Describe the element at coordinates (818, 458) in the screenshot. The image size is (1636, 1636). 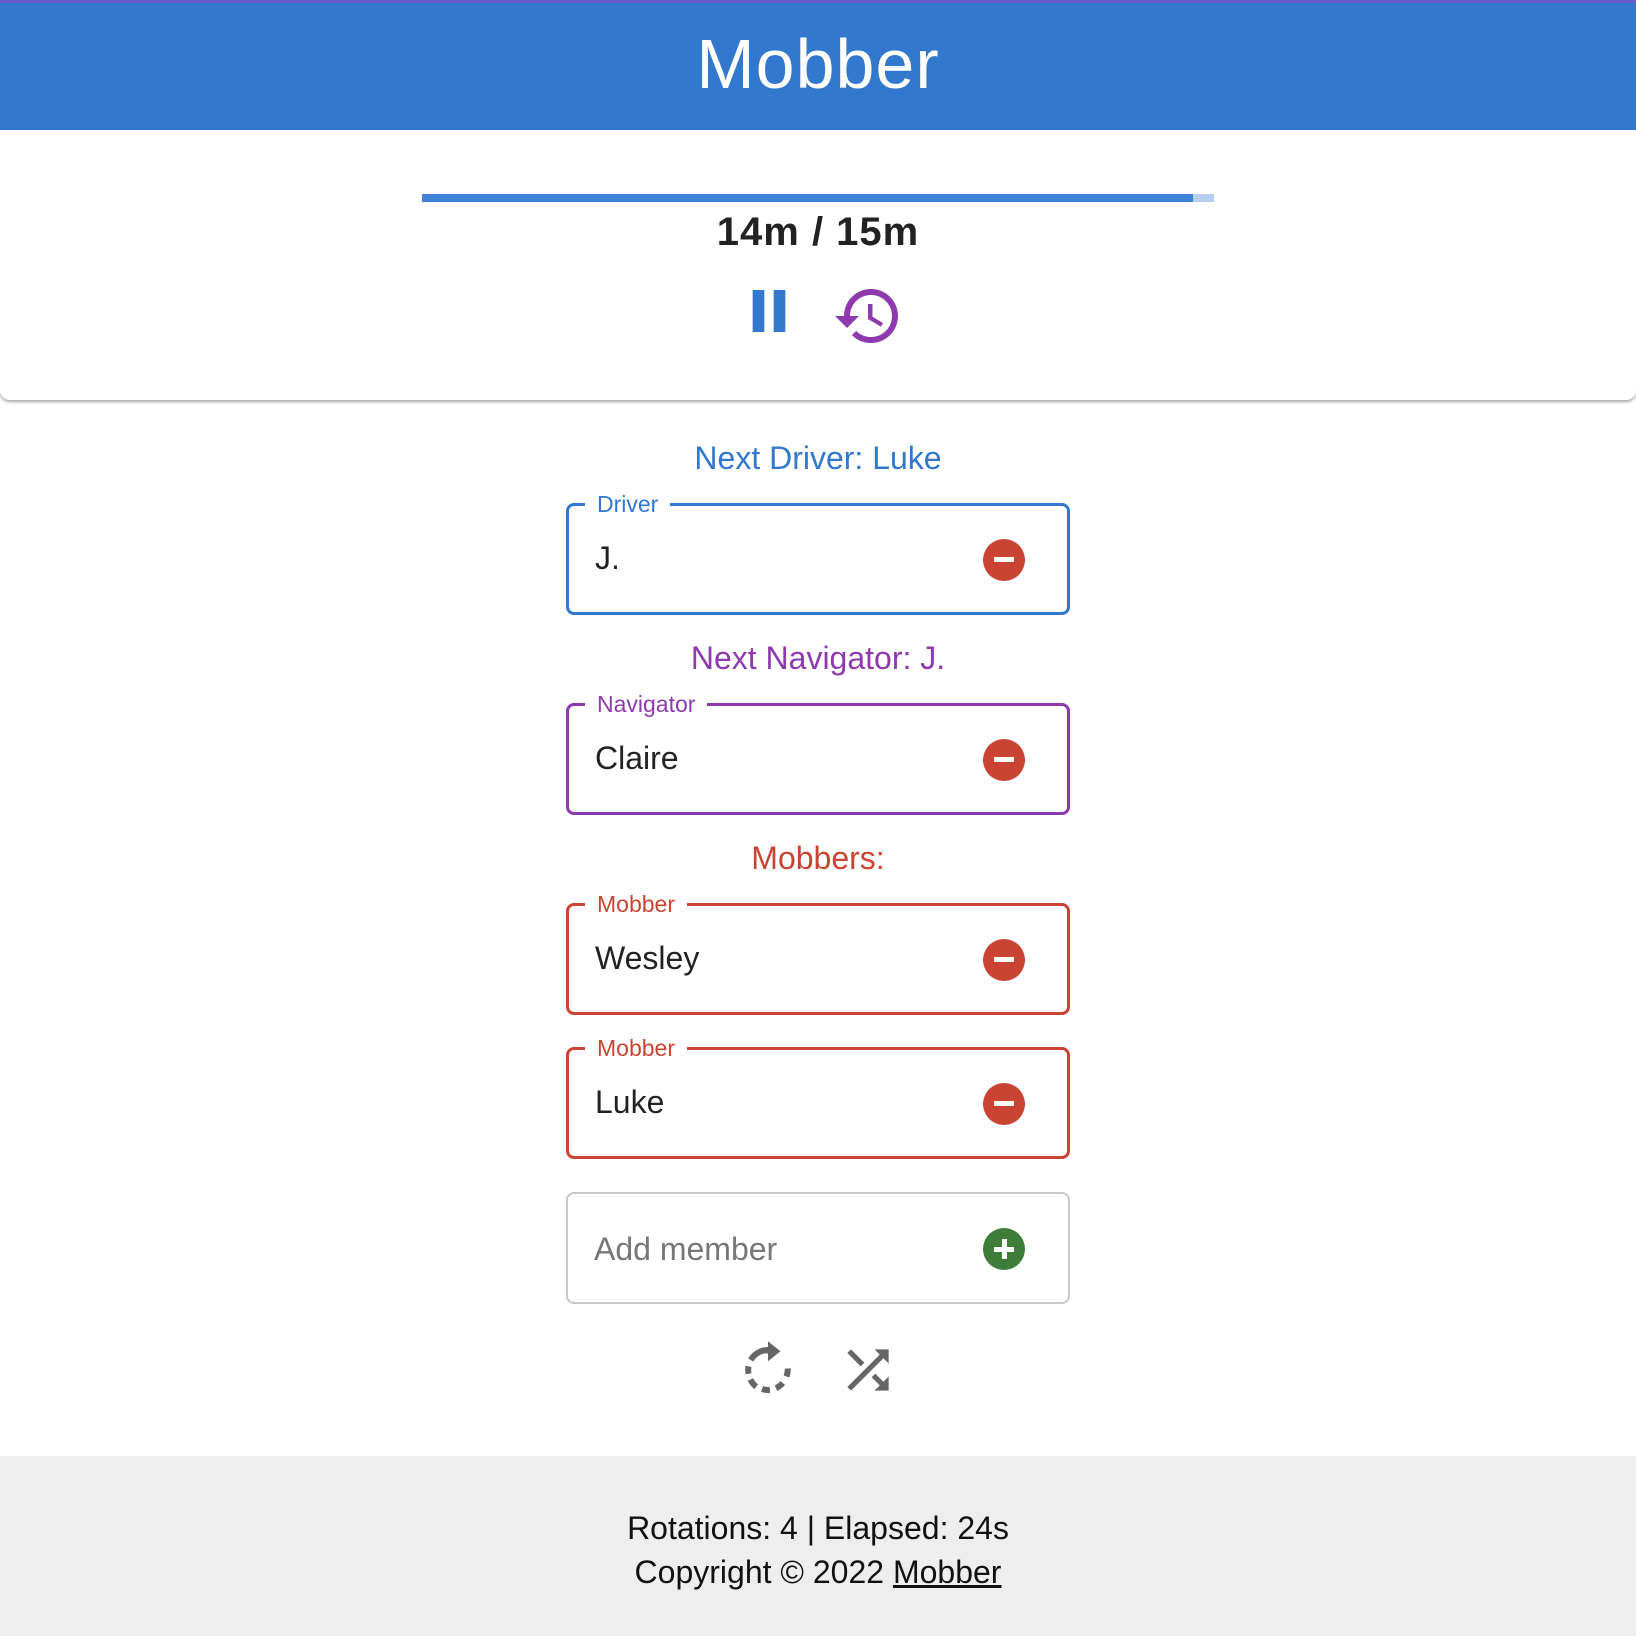
I see `next-driver-label: Next Driver: Luke` at that location.